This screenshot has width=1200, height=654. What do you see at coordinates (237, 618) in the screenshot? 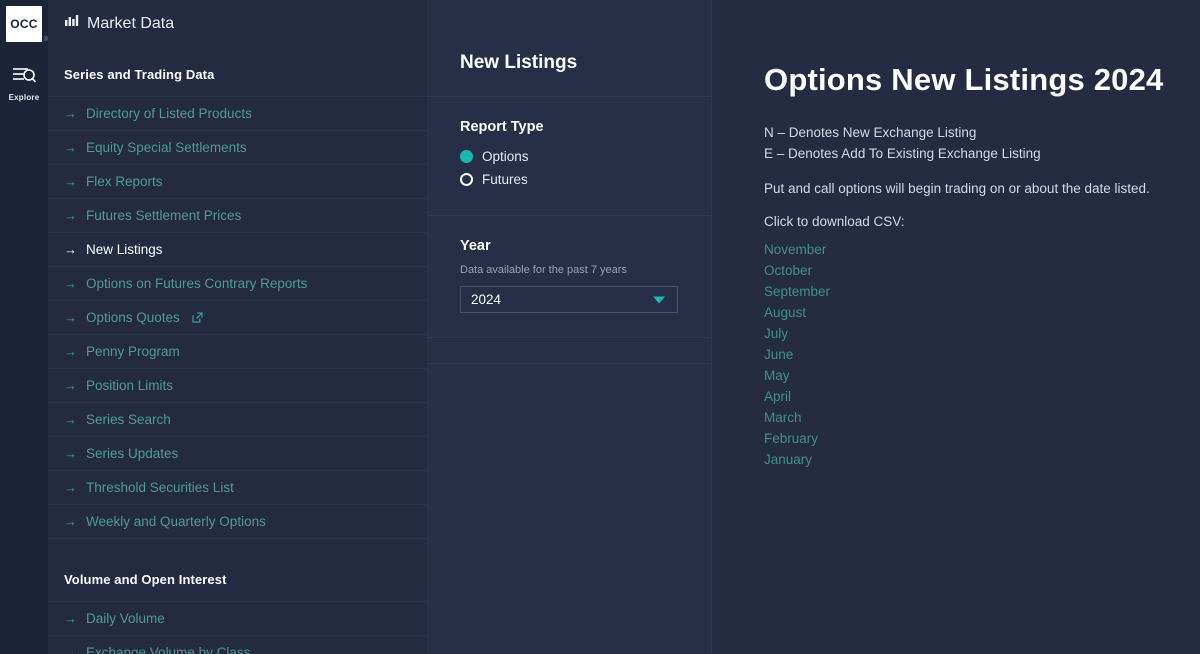
I see `sidebar-item-daily-volume: → Daily Volume` at bounding box center [237, 618].